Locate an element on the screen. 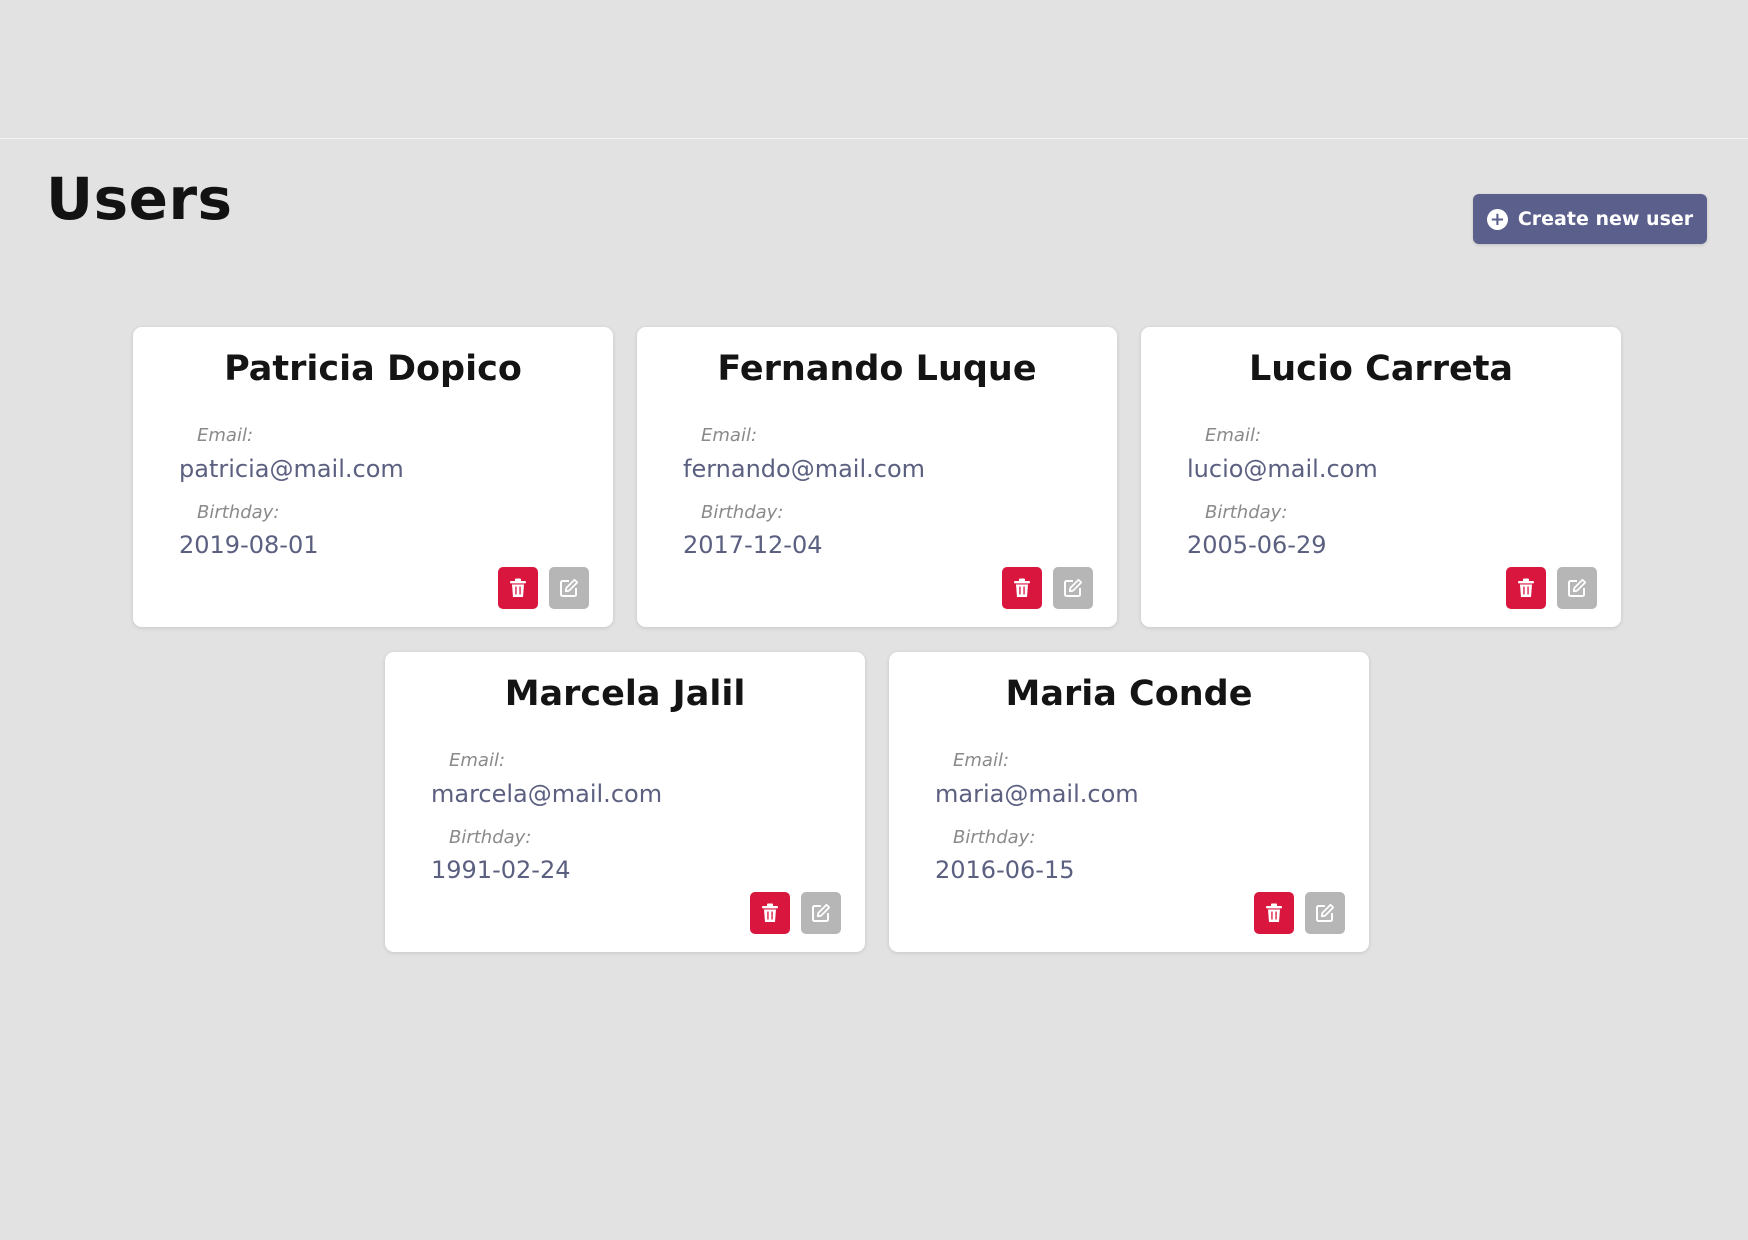  user-name: Marcela Jalil is located at coordinates (625, 694).